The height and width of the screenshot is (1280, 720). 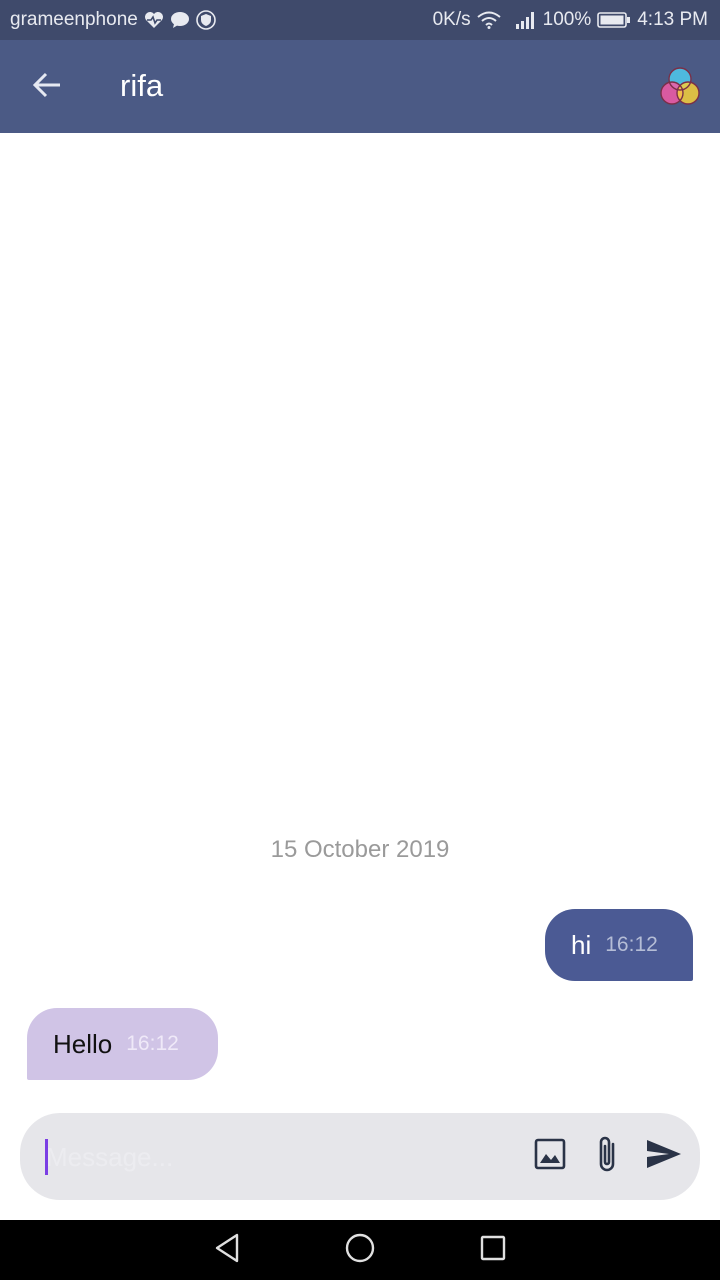 I want to click on nav-home-button, so click(x=360, y=1250).